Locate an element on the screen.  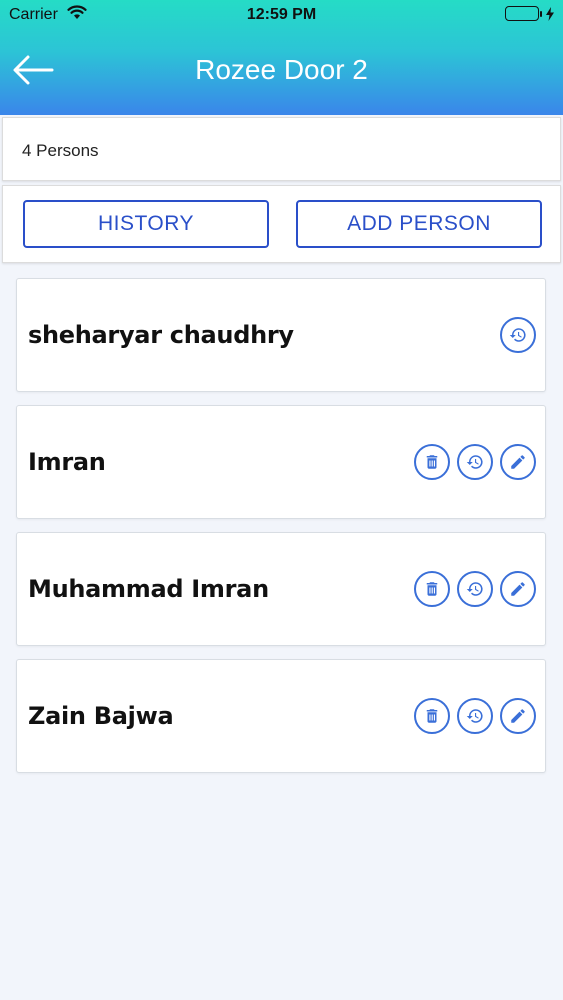
person-name: sheharyar chaudhry is located at coordinates (161, 335).